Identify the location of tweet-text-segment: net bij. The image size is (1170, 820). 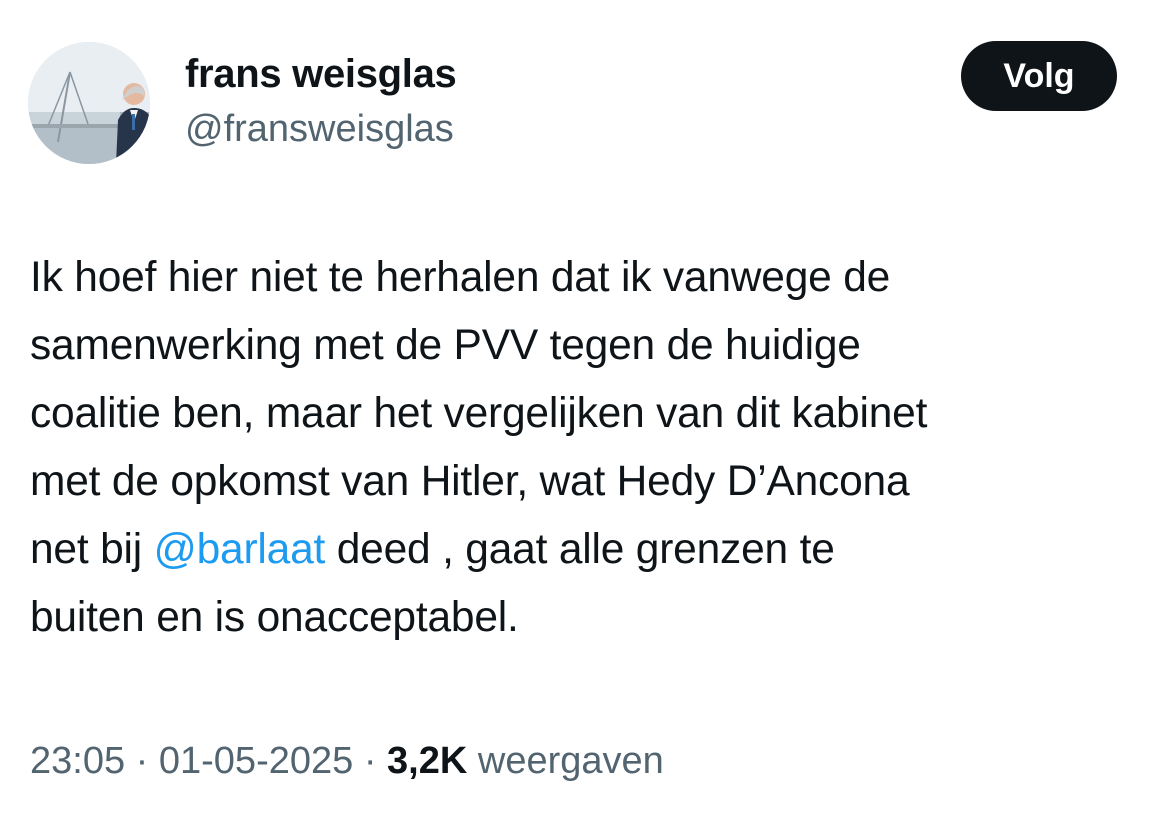
(92, 549).